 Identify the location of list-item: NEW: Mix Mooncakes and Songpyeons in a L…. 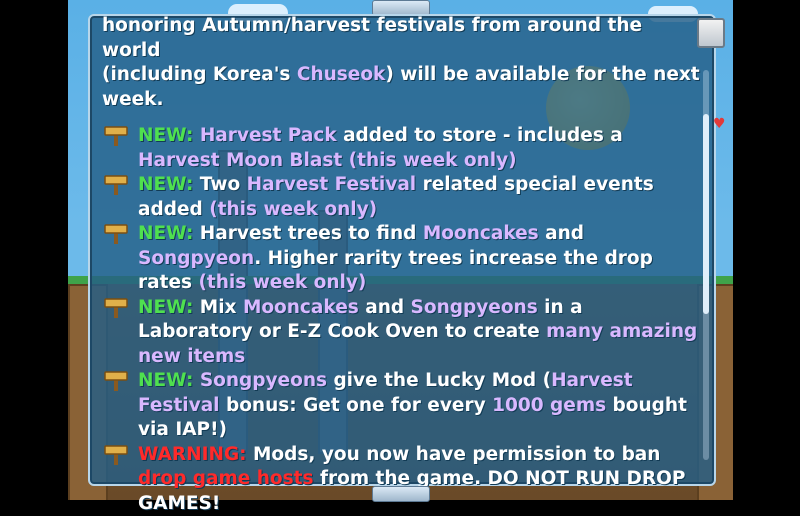
(402, 333).